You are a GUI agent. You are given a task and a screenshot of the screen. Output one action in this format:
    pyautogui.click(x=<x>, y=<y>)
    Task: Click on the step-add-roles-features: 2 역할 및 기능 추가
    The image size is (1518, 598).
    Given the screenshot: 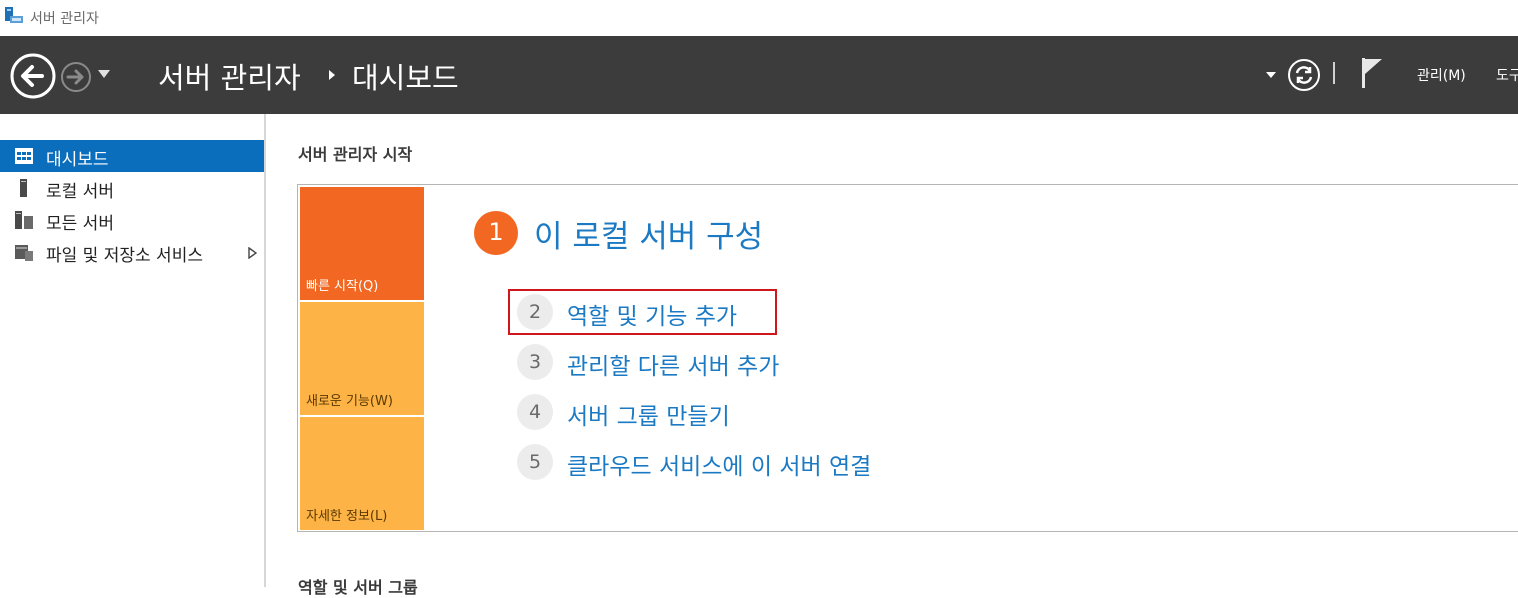 What is the action you would take?
    pyautogui.click(x=727, y=312)
    